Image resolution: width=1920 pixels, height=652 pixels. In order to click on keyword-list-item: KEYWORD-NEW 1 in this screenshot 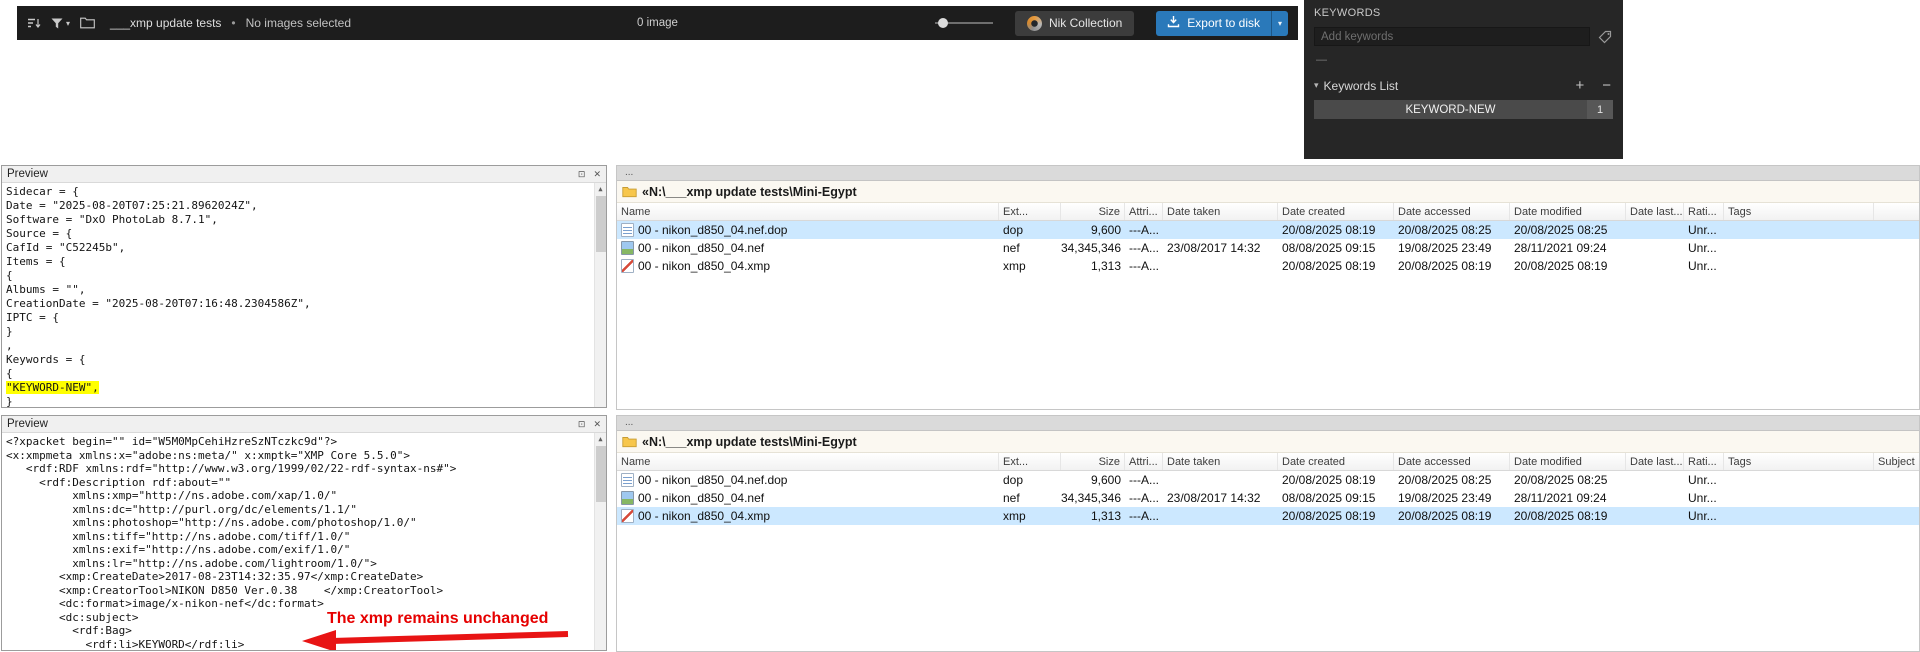, I will do `click(1463, 109)`.